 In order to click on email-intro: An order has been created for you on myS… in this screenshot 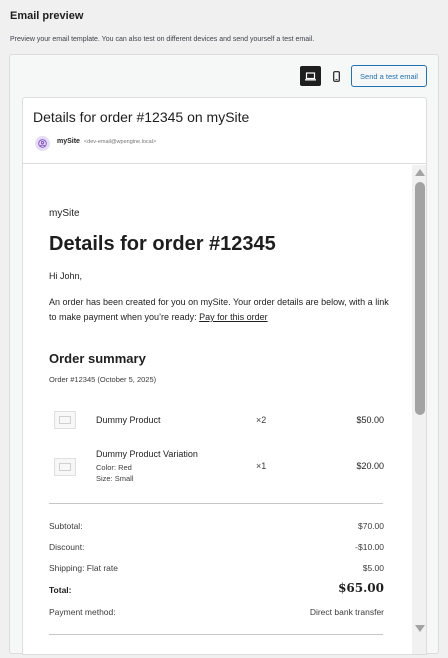, I will do `click(219, 310)`.